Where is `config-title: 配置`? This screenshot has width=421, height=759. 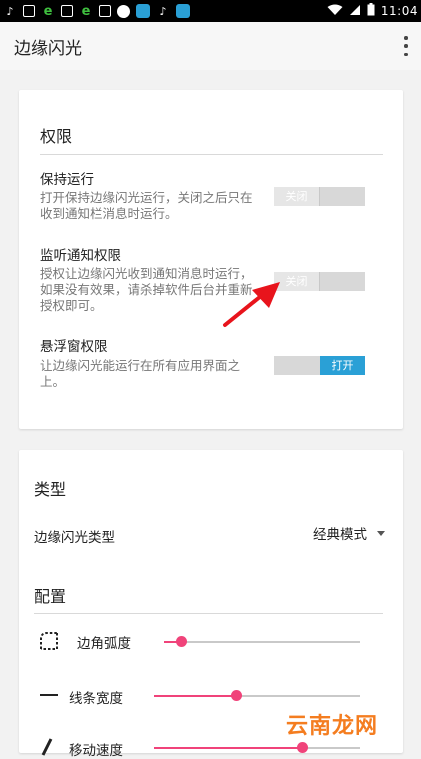 config-title: 配置 is located at coordinates (50, 596).